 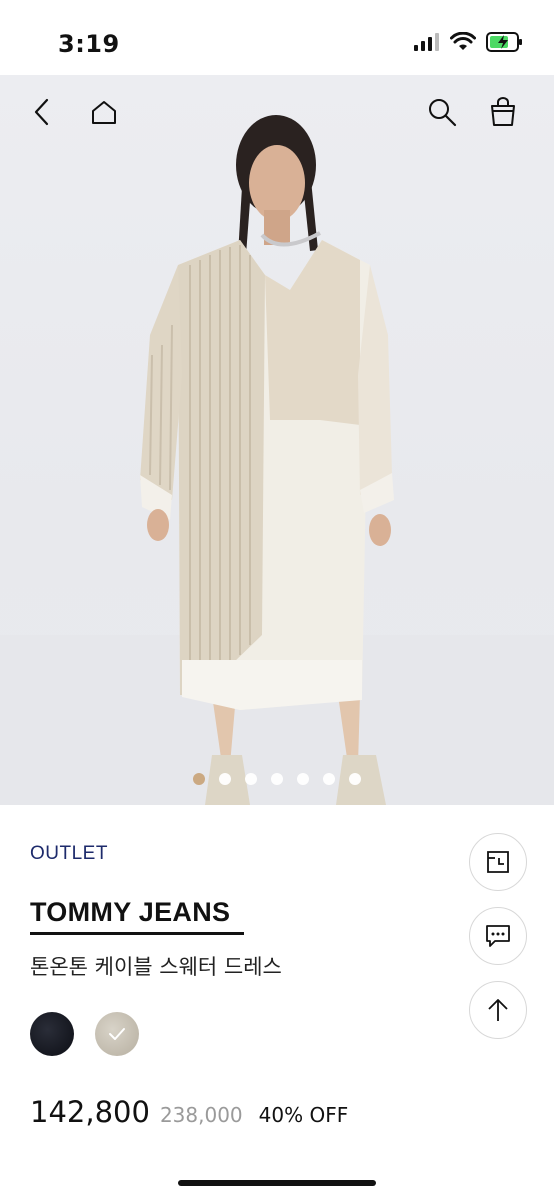 I want to click on scroll-top-button, so click(x=498, y=1010).